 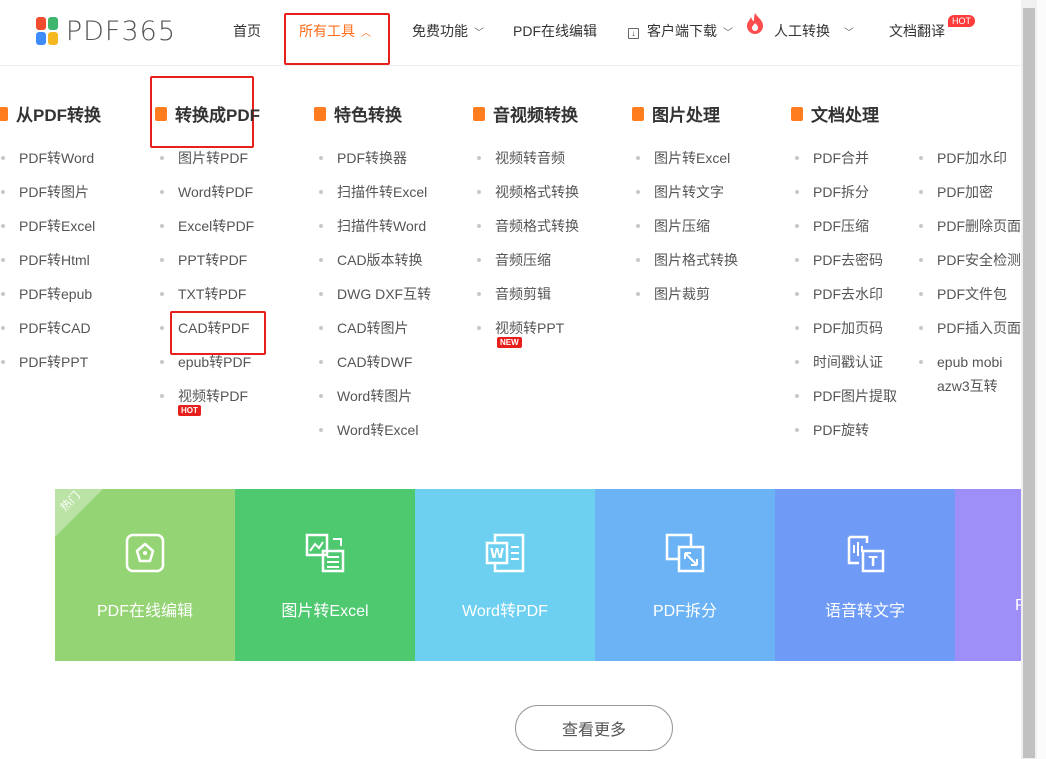 What do you see at coordinates (207, 301) in the screenshot?
I see `list-item: TXT转PDF` at bounding box center [207, 301].